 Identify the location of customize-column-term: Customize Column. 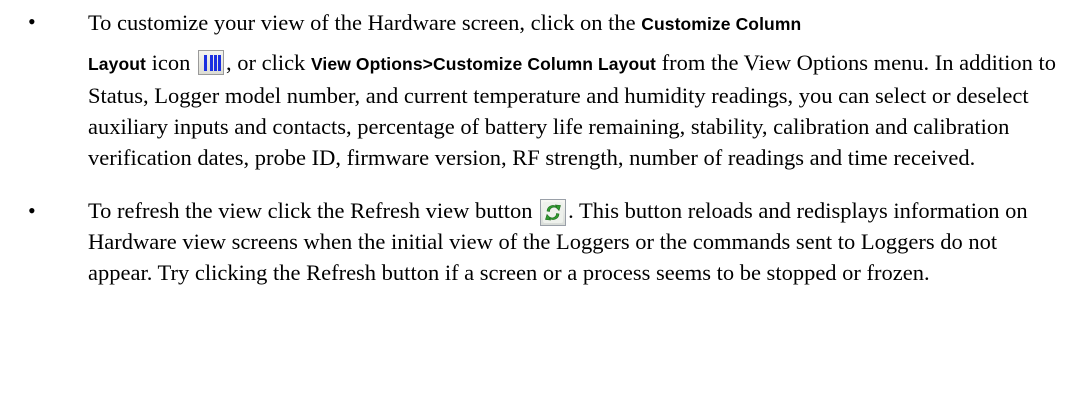
(721, 24).